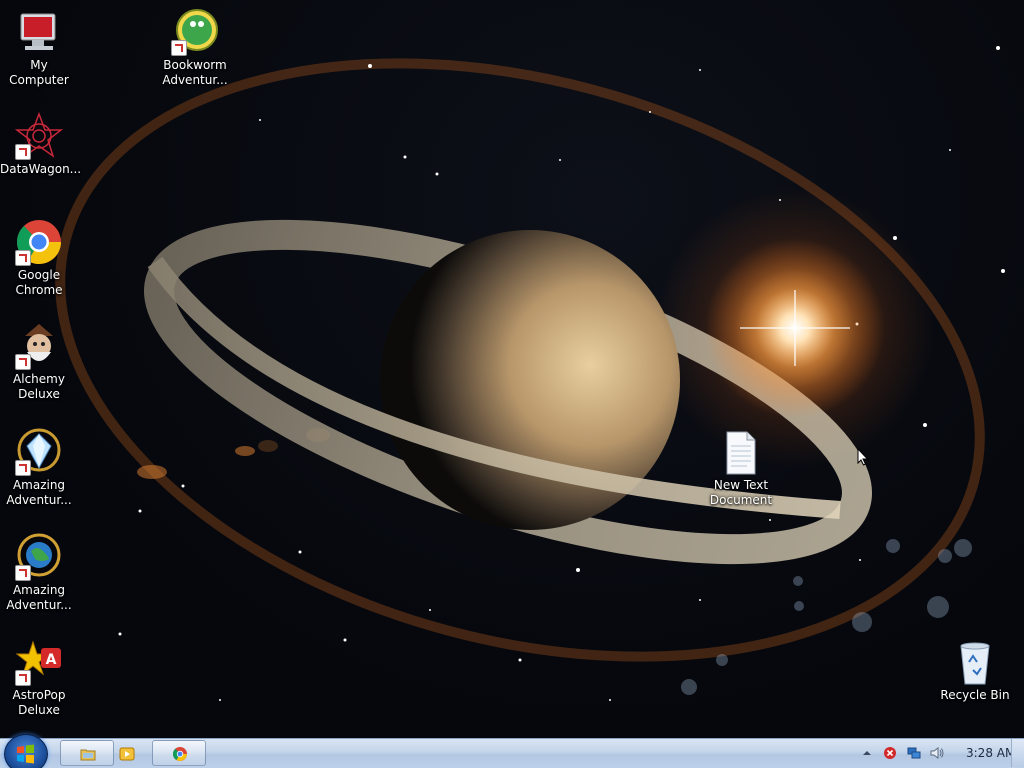 The width and height of the screenshot is (1024, 768). Describe the element at coordinates (39, 702) in the screenshot. I see `desktop-icon-label: AstroPop Deluxe` at that location.